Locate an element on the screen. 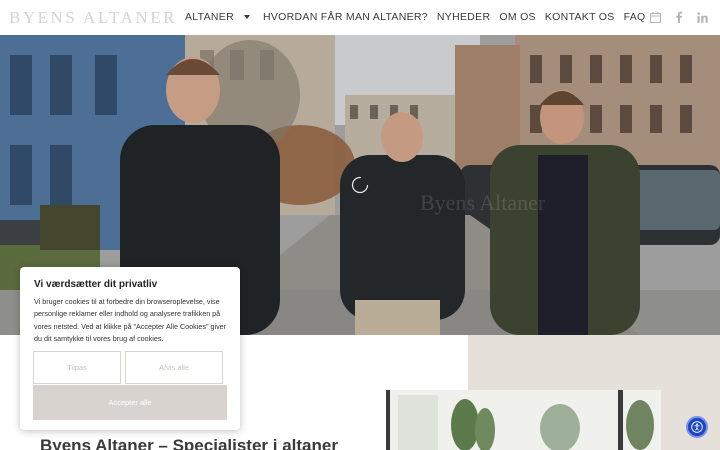  balcony-photo-scene is located at coordinates (525, 420).